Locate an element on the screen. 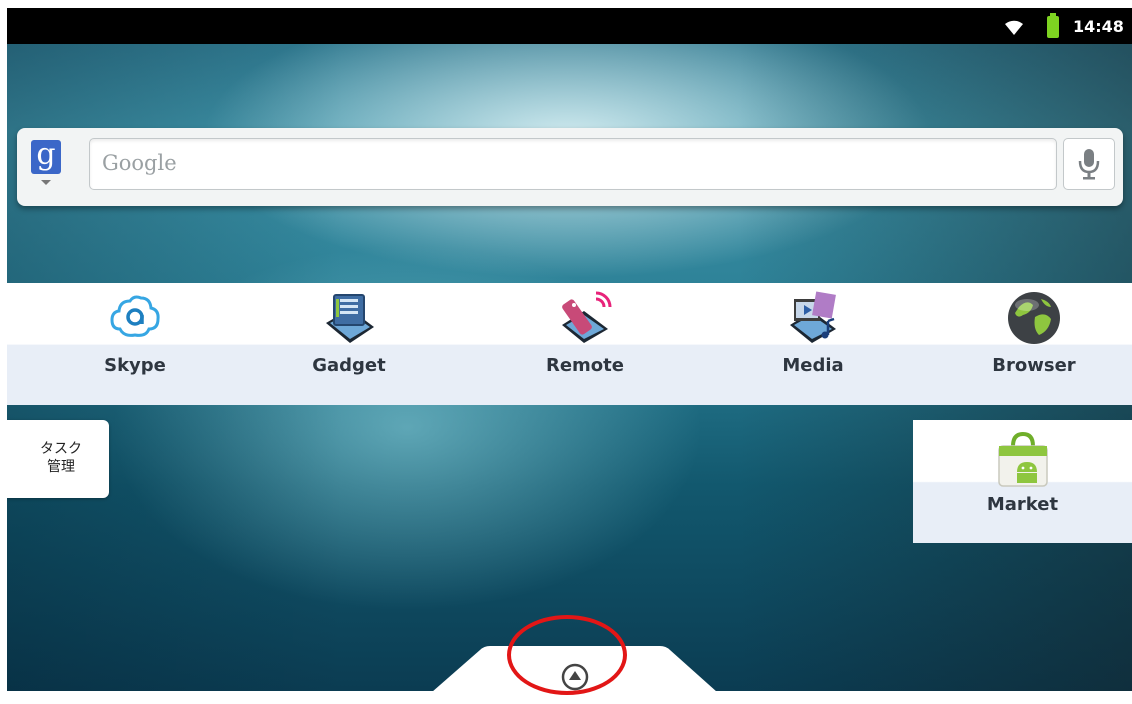 This screenshot has width=1132, height=704. voice-search-button is located at coordinates (1089, 164).